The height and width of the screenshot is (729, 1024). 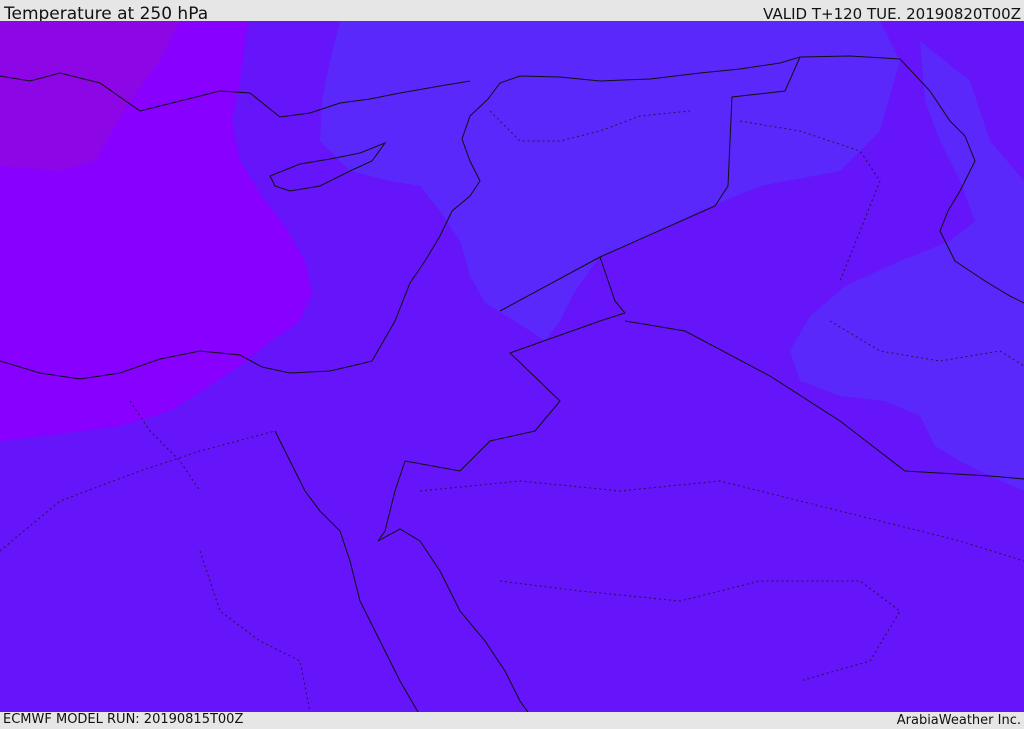 What do you see at coordinates (123, 719) in the screenshot?
I see `model-run-label: ECMWF MODEL RUN: 20190815T00Z` at bounding box center [123, 719].